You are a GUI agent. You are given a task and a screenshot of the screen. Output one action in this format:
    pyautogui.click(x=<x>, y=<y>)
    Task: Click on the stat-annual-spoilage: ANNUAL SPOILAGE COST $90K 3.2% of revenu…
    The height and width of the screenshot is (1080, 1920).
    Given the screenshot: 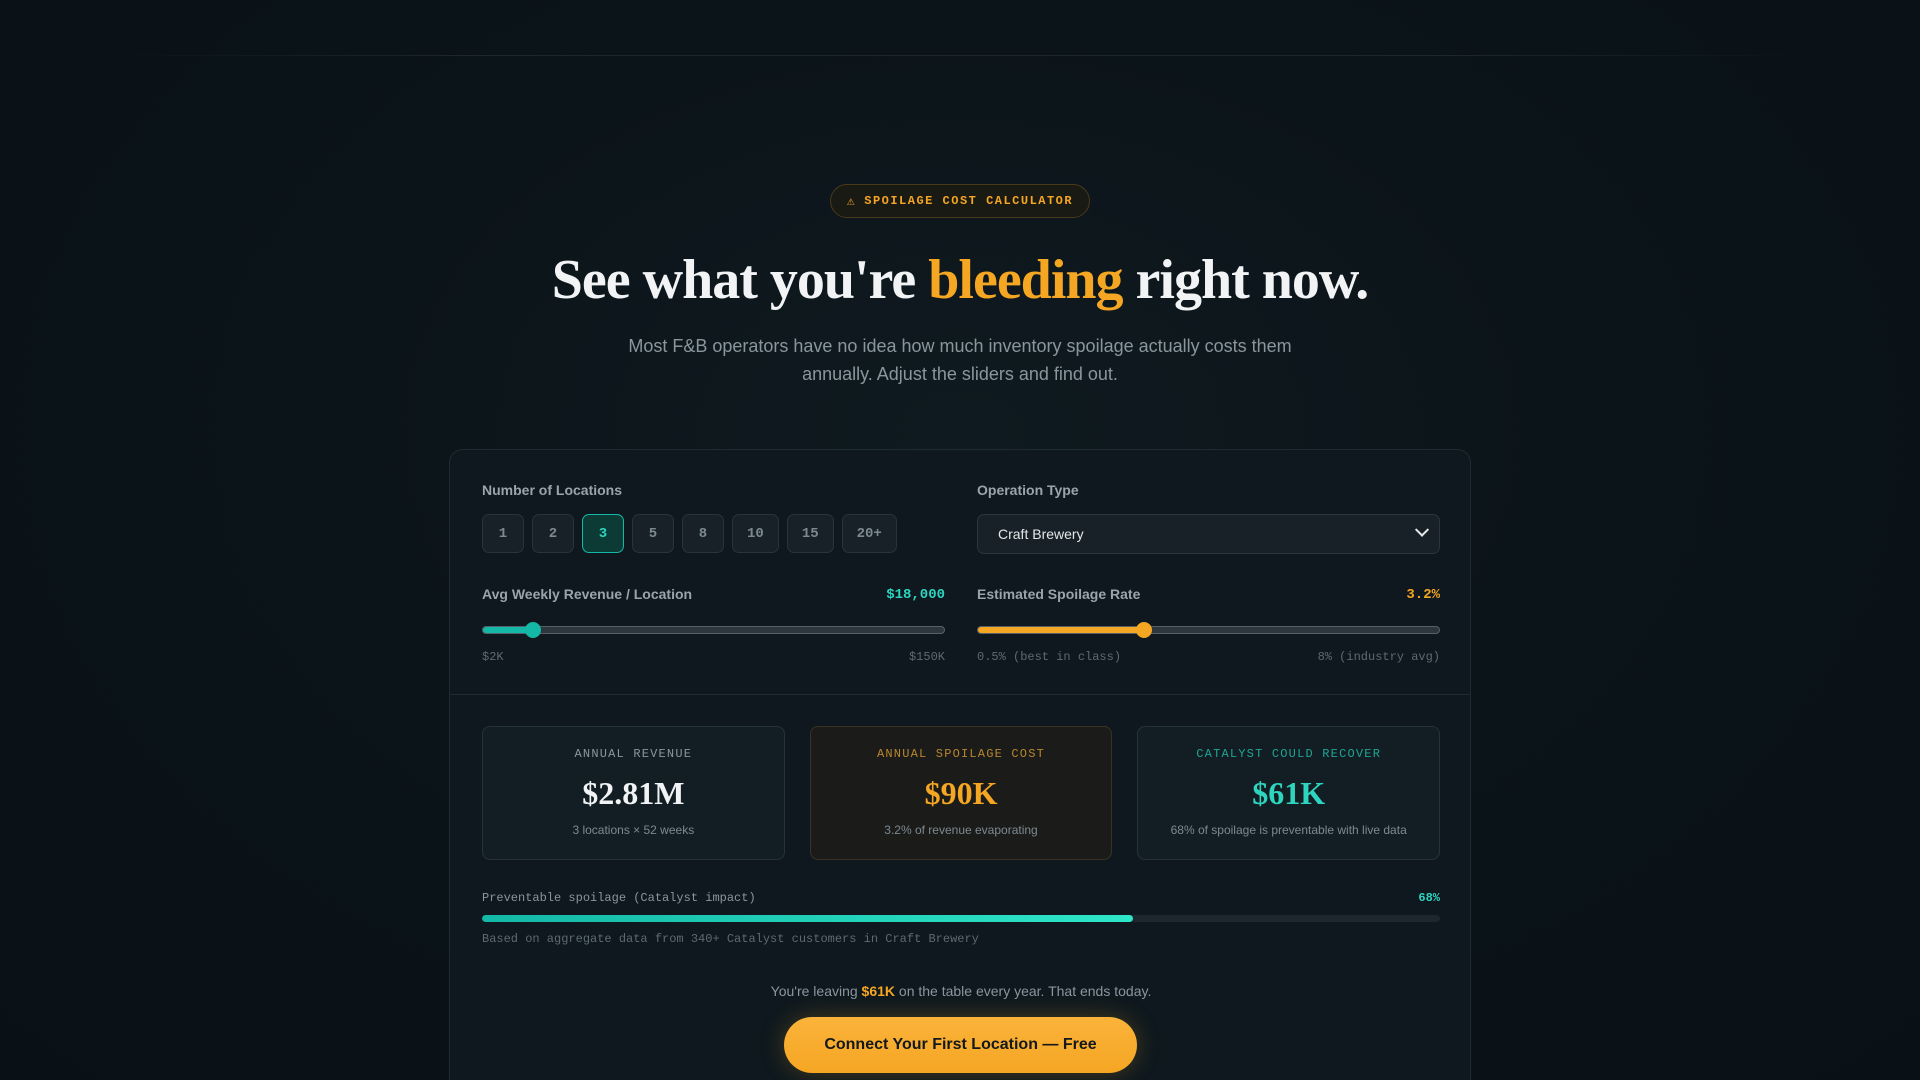 What is the action you would take?
    pyautogui.click(x=961, y=793)
    